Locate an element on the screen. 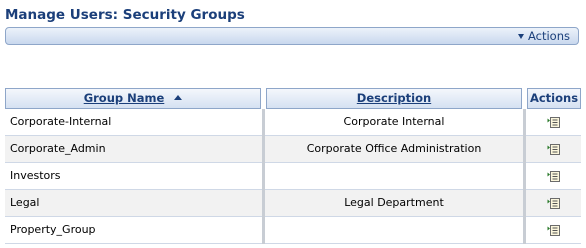 The height and width of the screenshot is (248, 586). table-row: Investors is located at coordinates (293, 176).